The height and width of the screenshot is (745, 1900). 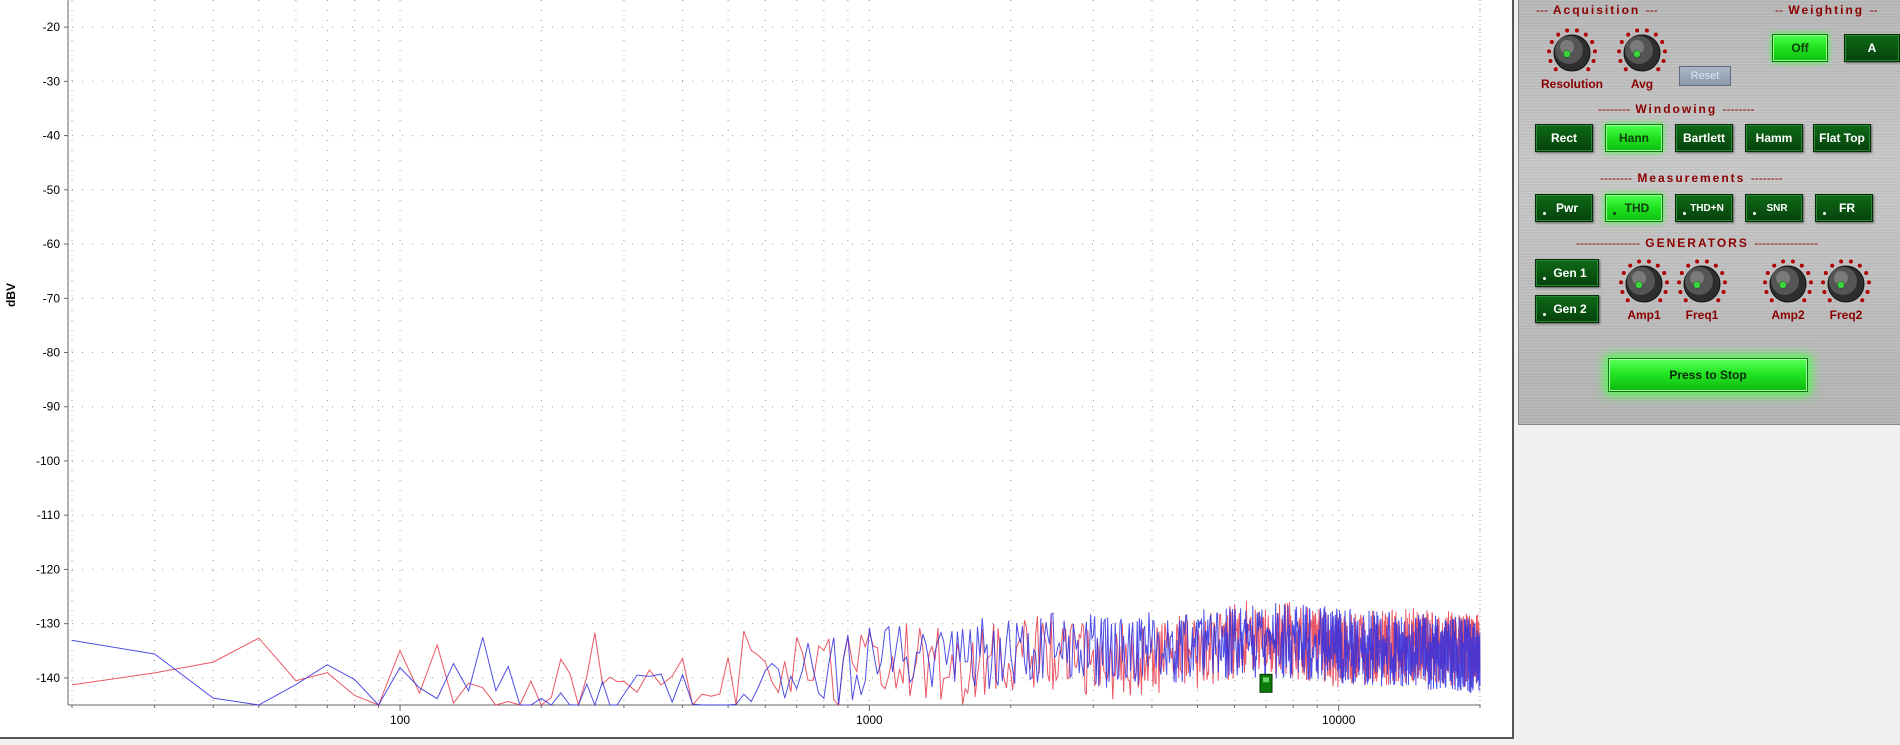 I want to click on y-axis-label: dBV, so click(x=11, y=295).